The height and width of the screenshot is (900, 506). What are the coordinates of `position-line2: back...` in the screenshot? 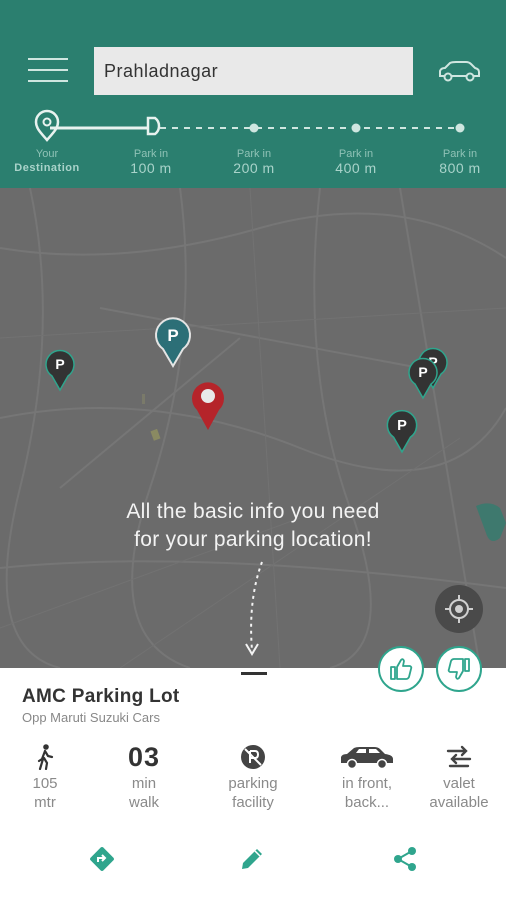 It's located at (367, 802).